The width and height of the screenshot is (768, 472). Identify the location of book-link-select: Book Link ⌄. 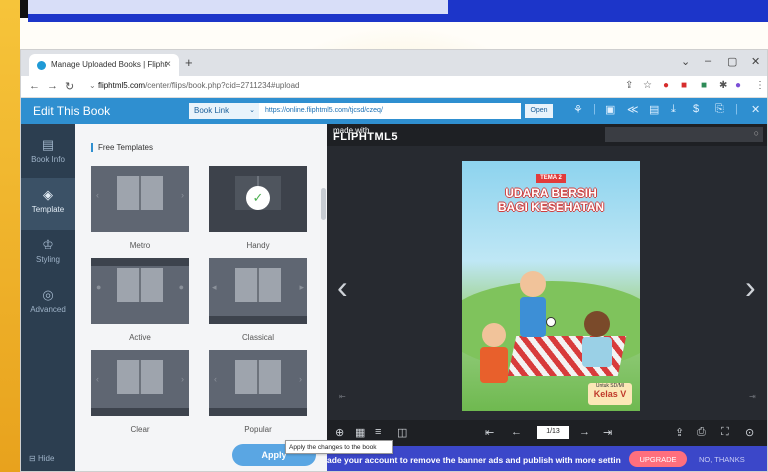
(224, 111).